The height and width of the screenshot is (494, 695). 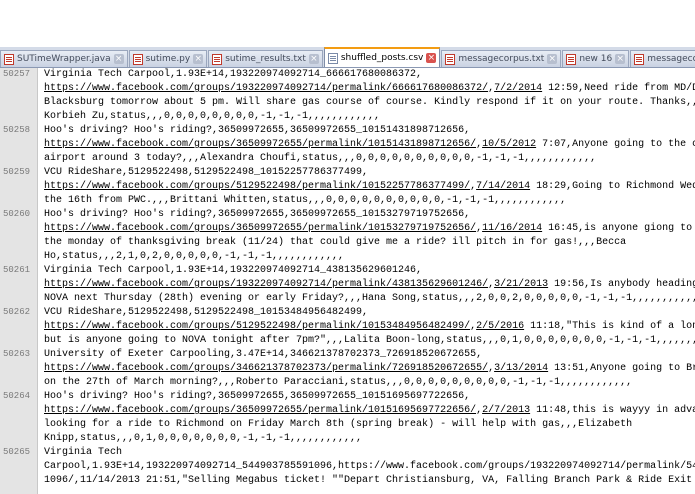 I want to click on tab-label: sutime.py, so click(x=168, y=59).